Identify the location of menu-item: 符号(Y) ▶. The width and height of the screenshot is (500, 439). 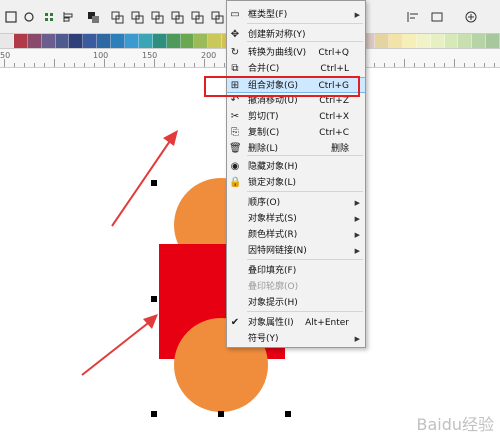
(296, 339).